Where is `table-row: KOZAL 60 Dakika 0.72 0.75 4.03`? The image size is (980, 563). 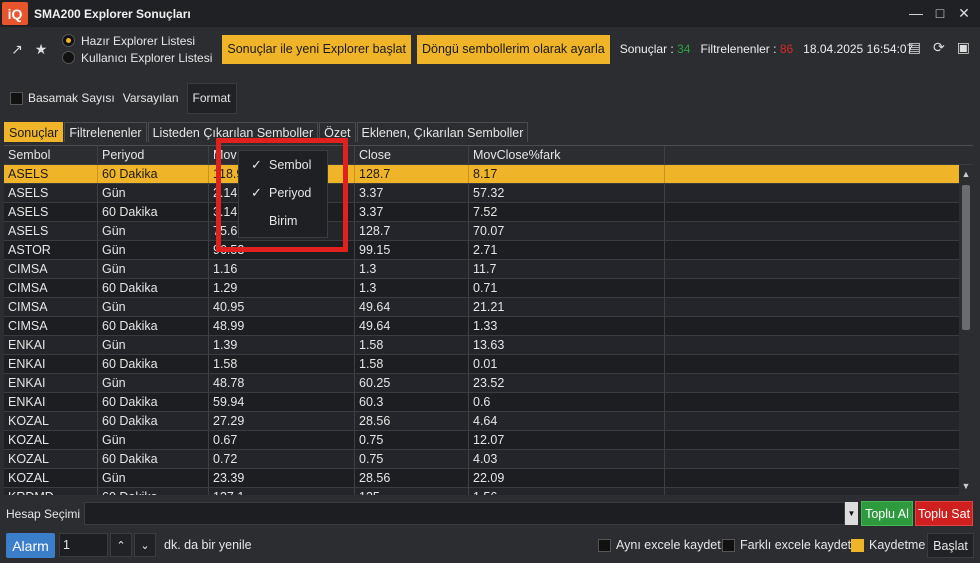
table-row: KOZAL 60 Dakika 0.72 0.75 4.03 is located at coordinates (488, 459).